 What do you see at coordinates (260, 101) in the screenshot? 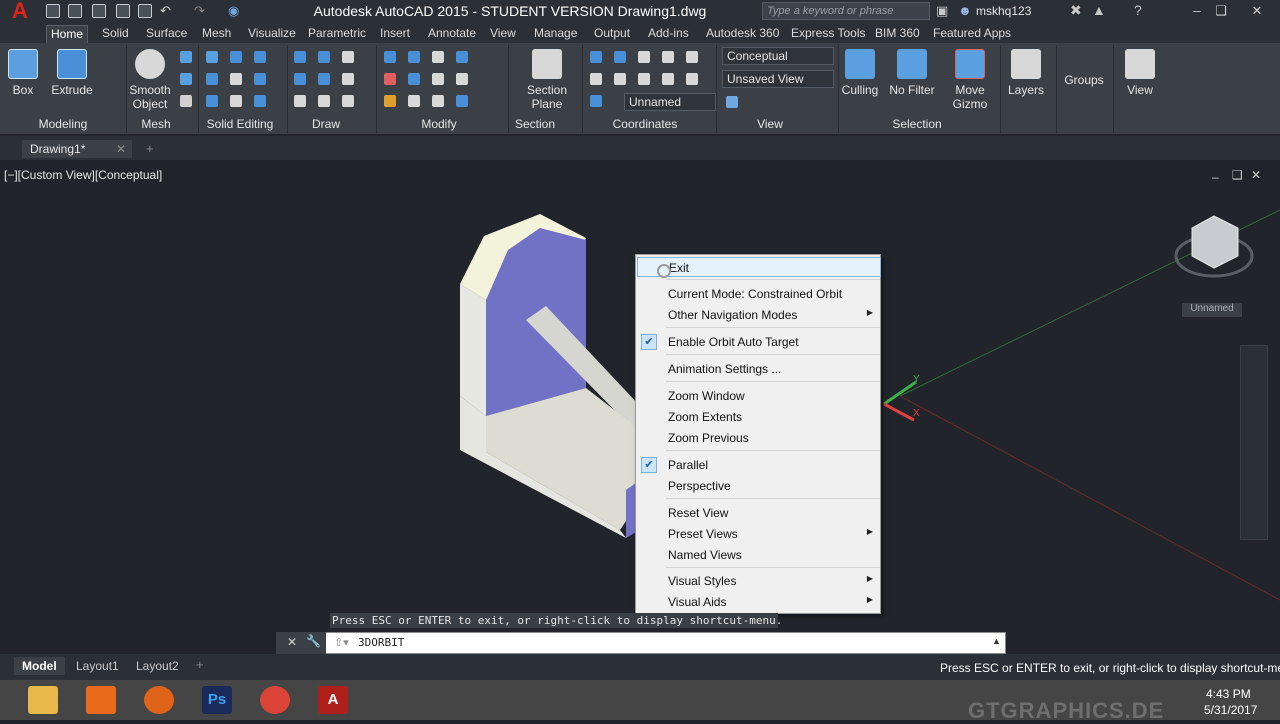
I see `fillet-edge-icon` at bounding box center [260, 101].